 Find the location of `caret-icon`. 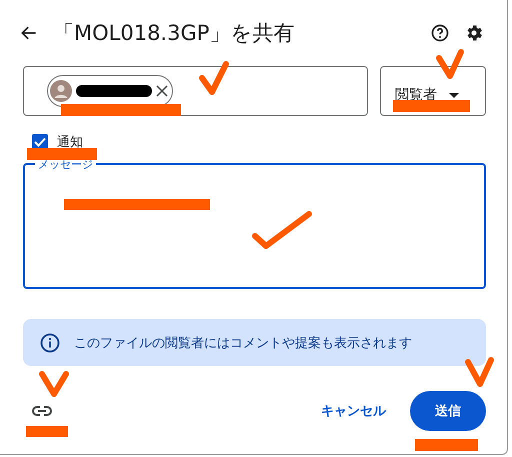

caret-icon is located at coordinates (454, 95).